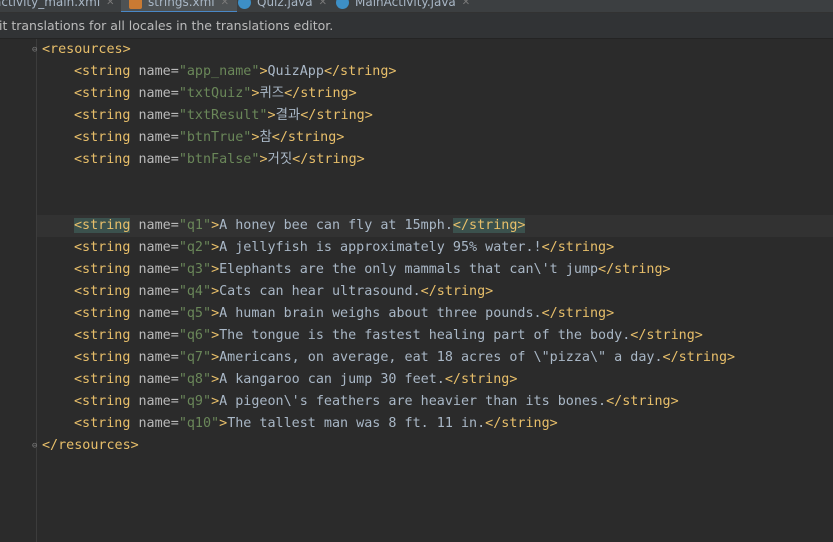  What do you see at coordinates (209, 138) in the screenshot?
I see `code-line: <string name="btnTrue">참</string>` at bounding box center [209, 138].